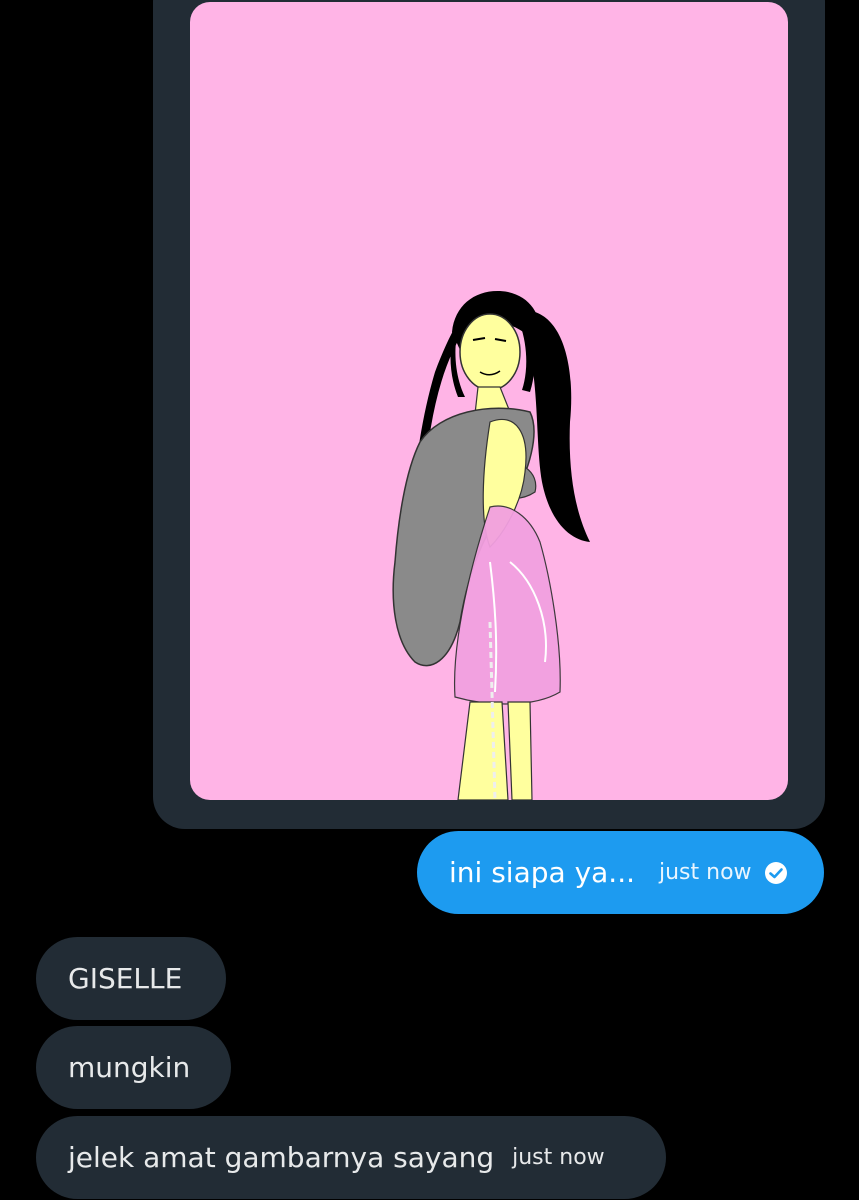 The height and width of the screenshot is (1200, 859). What do you see at coordinates (558, 1157) in the screenshot?
I see `received-message-time: just now` at bounding box center [558, 1157].